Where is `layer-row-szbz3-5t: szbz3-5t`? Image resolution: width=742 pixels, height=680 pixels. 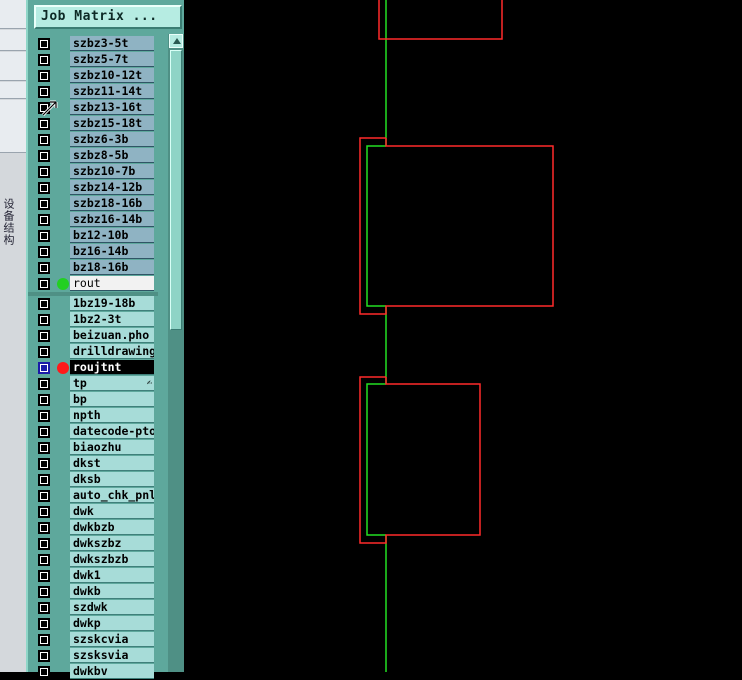 layer-row-szbz3-5t: szbz3-5t is located at coordinates (93, 44).